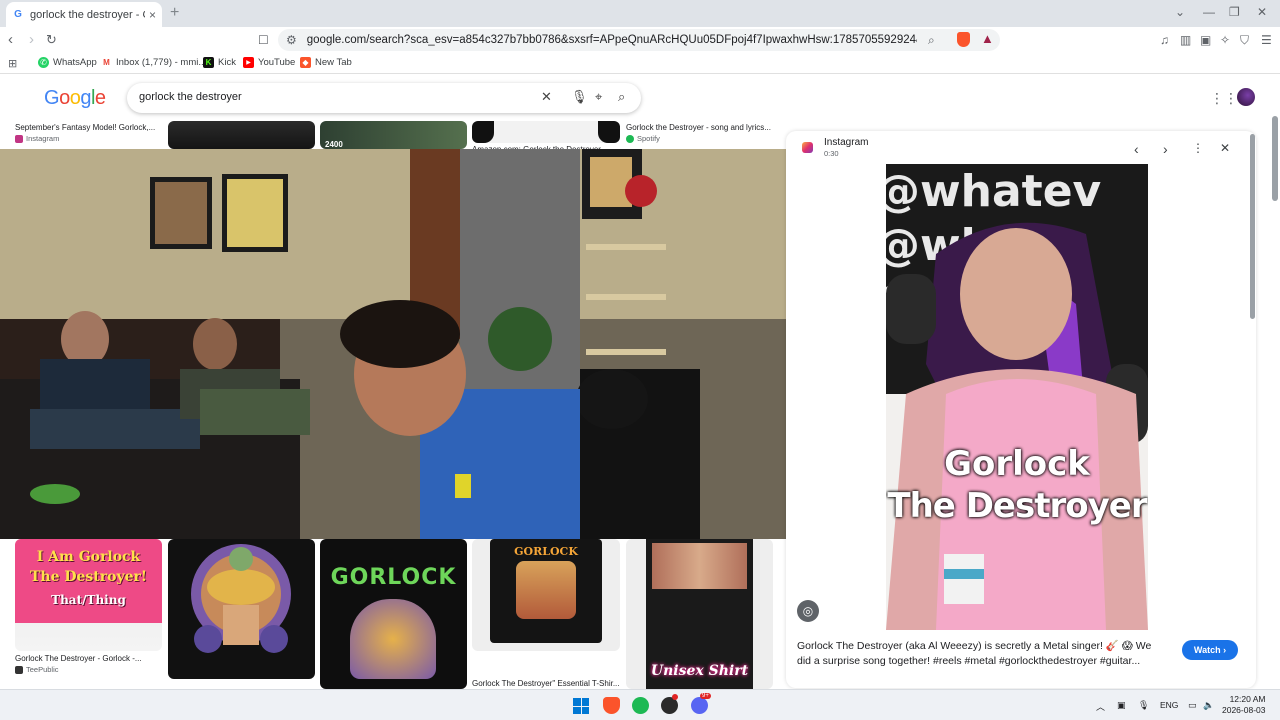 Image resolution: width=1280 pixels, height=720 pixels. Describe the element at coordinates (1198, 148) in the screenshot. I see `more-options-icon: ⋮` at that location.